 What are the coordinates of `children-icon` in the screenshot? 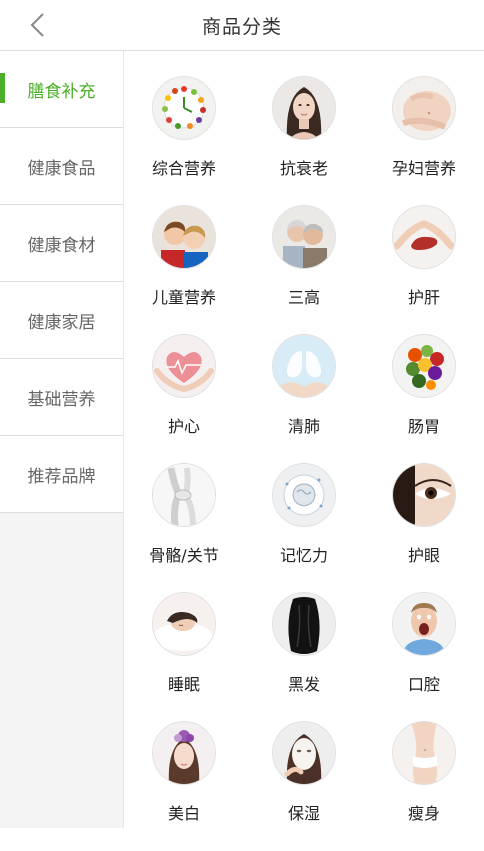 It's located at (184, 237).